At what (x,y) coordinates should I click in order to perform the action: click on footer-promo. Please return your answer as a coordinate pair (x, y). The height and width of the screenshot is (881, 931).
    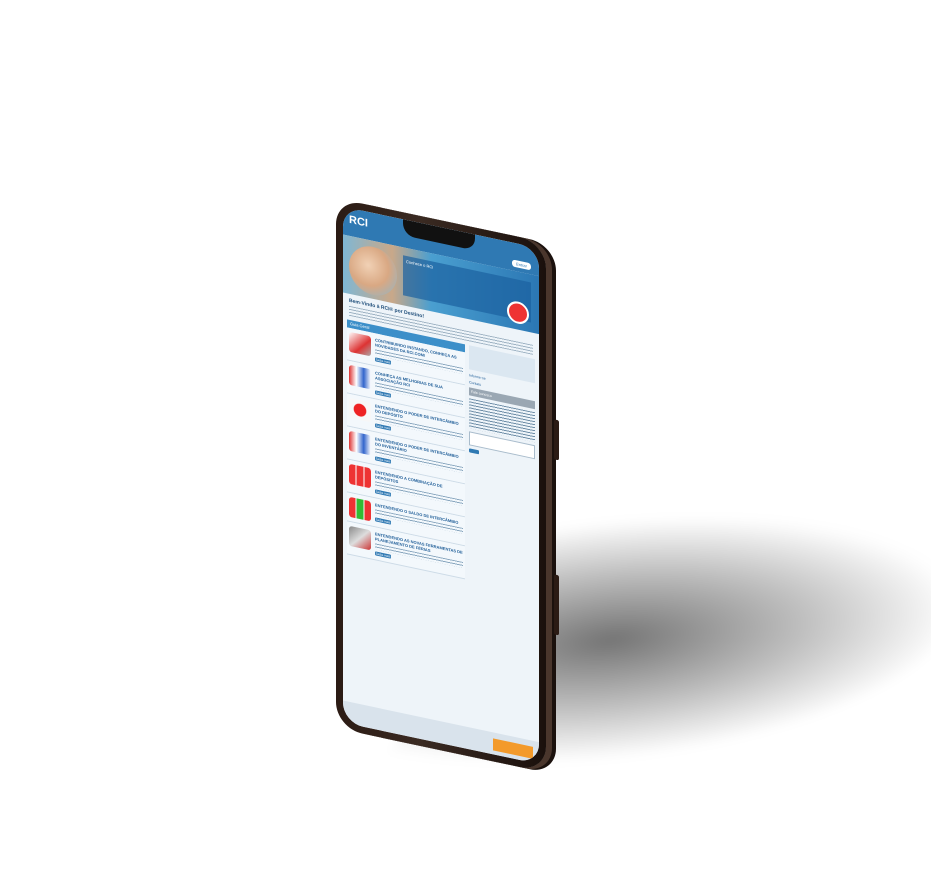
    Looking at the image, I should click on (513, 748).